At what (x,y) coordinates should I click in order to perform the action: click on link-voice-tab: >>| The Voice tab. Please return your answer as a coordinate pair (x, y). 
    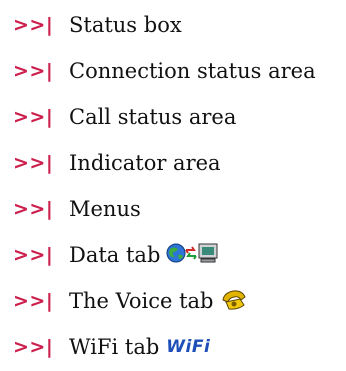
    Looking at the image, I should click on (124, 301).